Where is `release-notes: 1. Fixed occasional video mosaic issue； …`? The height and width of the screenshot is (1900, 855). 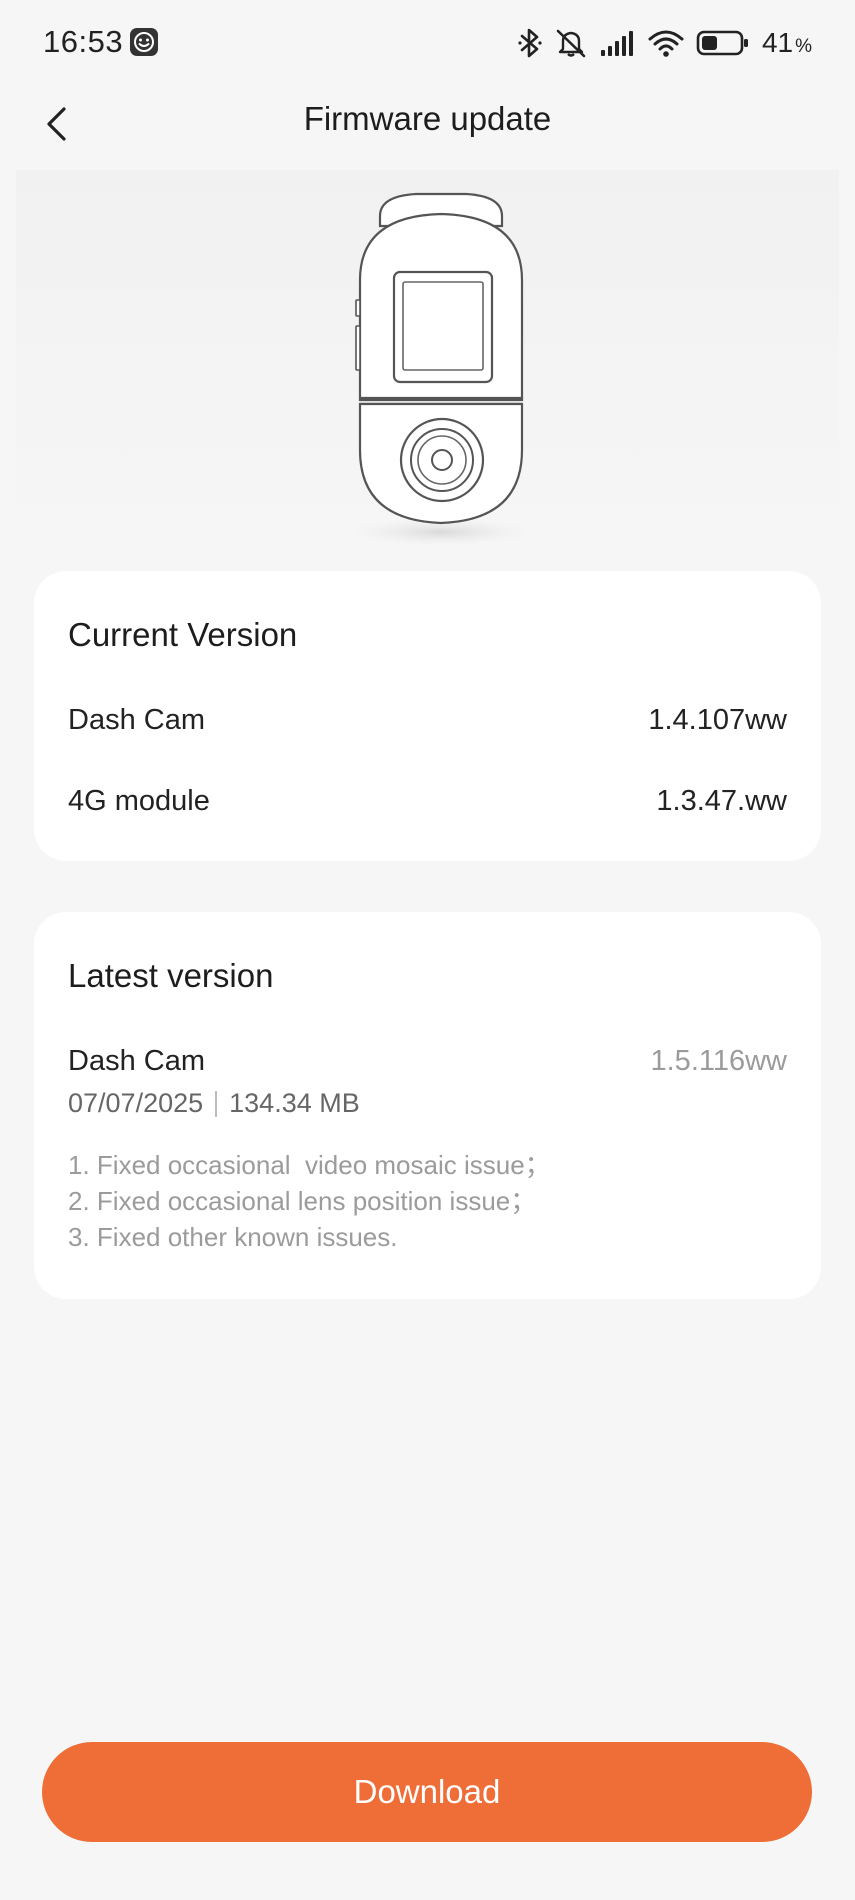 release-notes: 1. Fixed occasional video mosaic issue； … is located at coordinates (309, 1201).